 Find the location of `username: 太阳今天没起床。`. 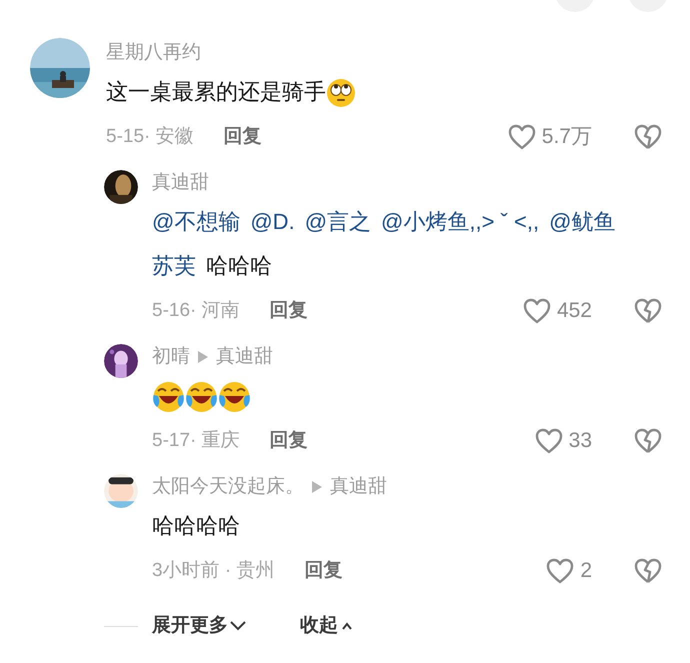

username: 太阳今天没起床。 is located at coordinates (228, 487).